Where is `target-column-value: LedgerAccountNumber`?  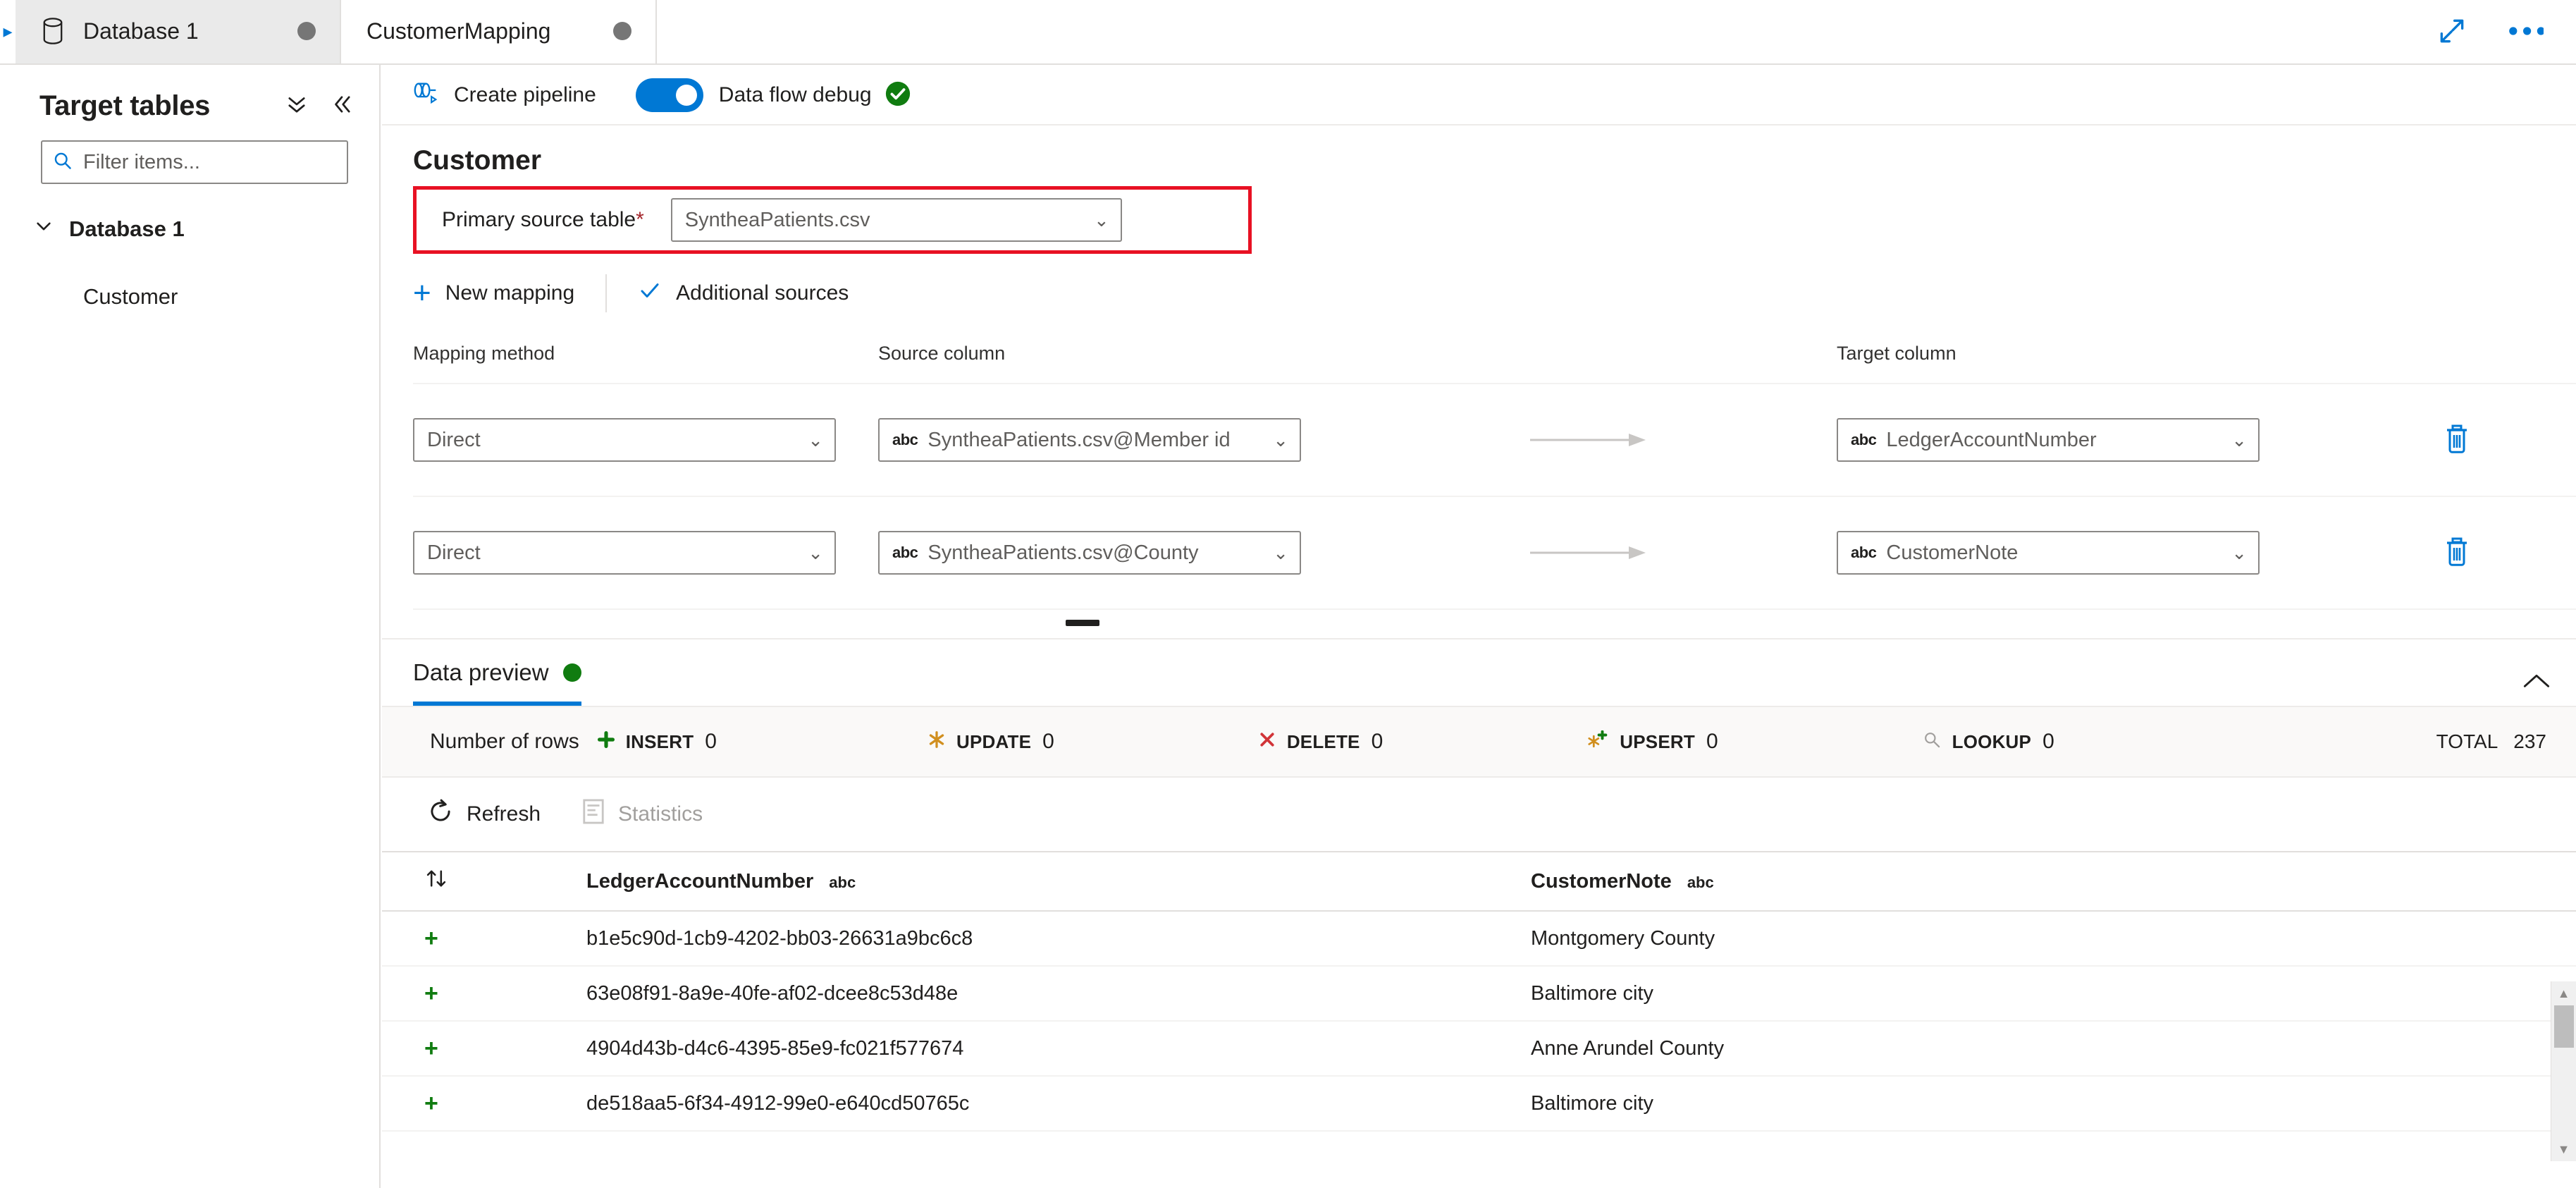 target-column-value: LedgerAccountNumber is located at coordinates (1992, 439).